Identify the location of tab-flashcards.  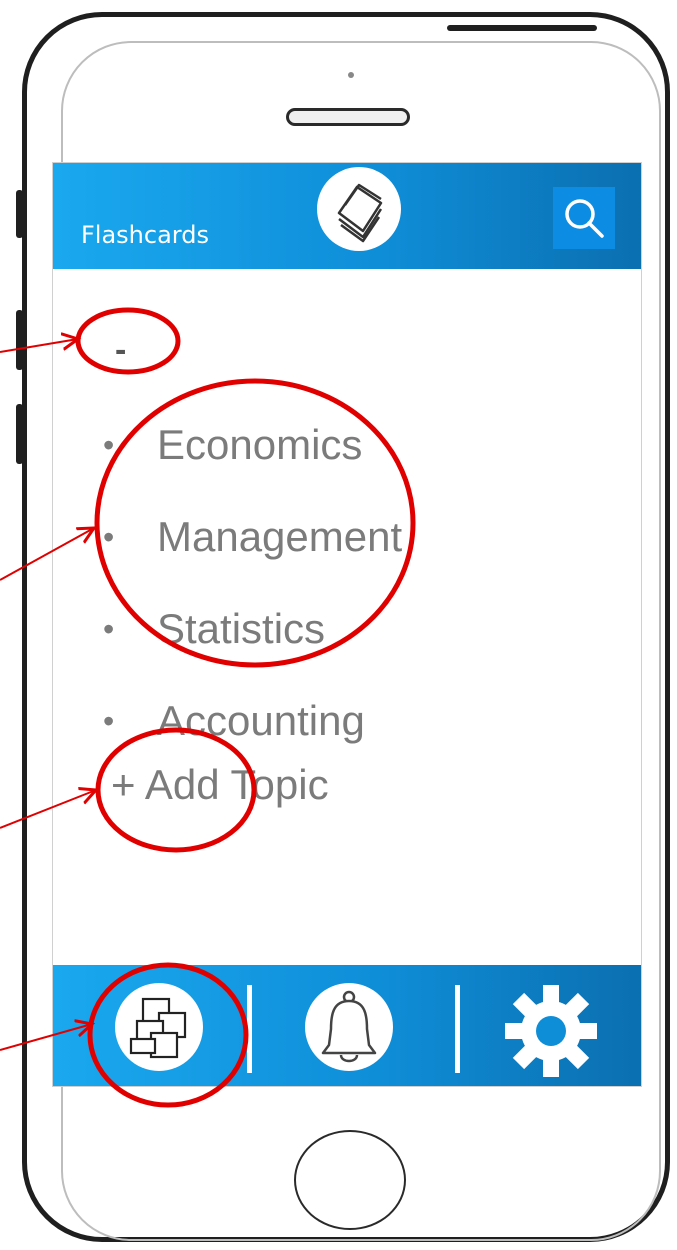
(159, 1027).